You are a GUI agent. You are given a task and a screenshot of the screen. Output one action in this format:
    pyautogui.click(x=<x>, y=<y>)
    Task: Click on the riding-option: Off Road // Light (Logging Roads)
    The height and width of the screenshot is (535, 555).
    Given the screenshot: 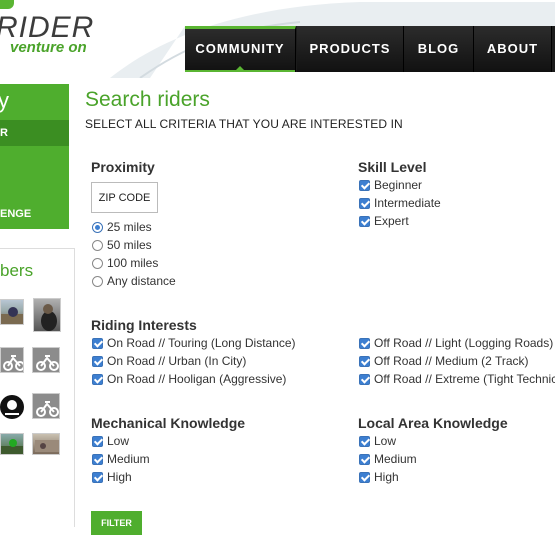 What is the action you would take?
    pyautogui.click(x=456, y=343)
    